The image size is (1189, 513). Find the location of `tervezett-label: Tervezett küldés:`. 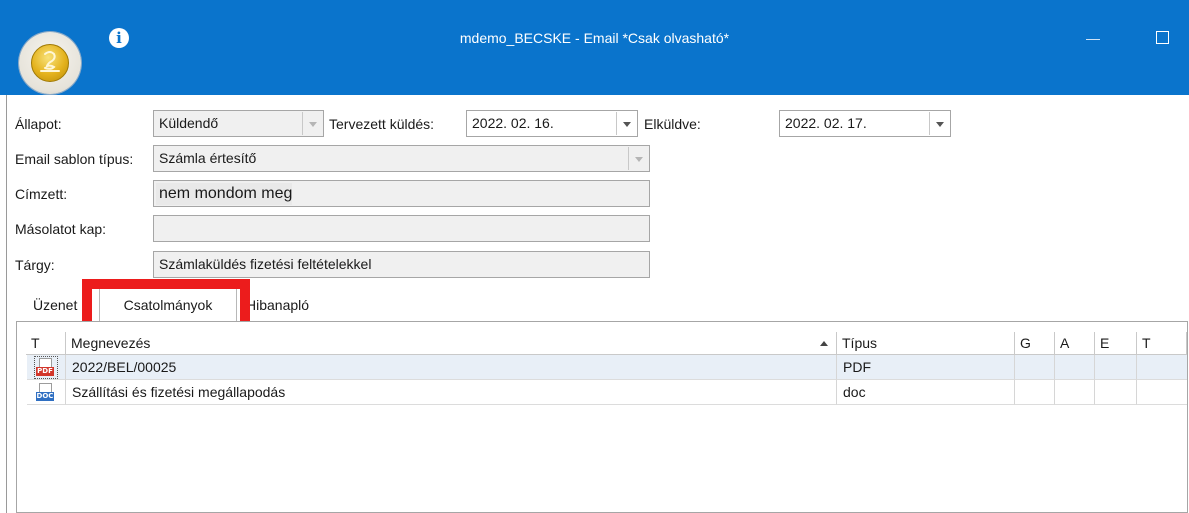

tervezett-label: Tervezett küldés: is located at coordinates (382, 124).